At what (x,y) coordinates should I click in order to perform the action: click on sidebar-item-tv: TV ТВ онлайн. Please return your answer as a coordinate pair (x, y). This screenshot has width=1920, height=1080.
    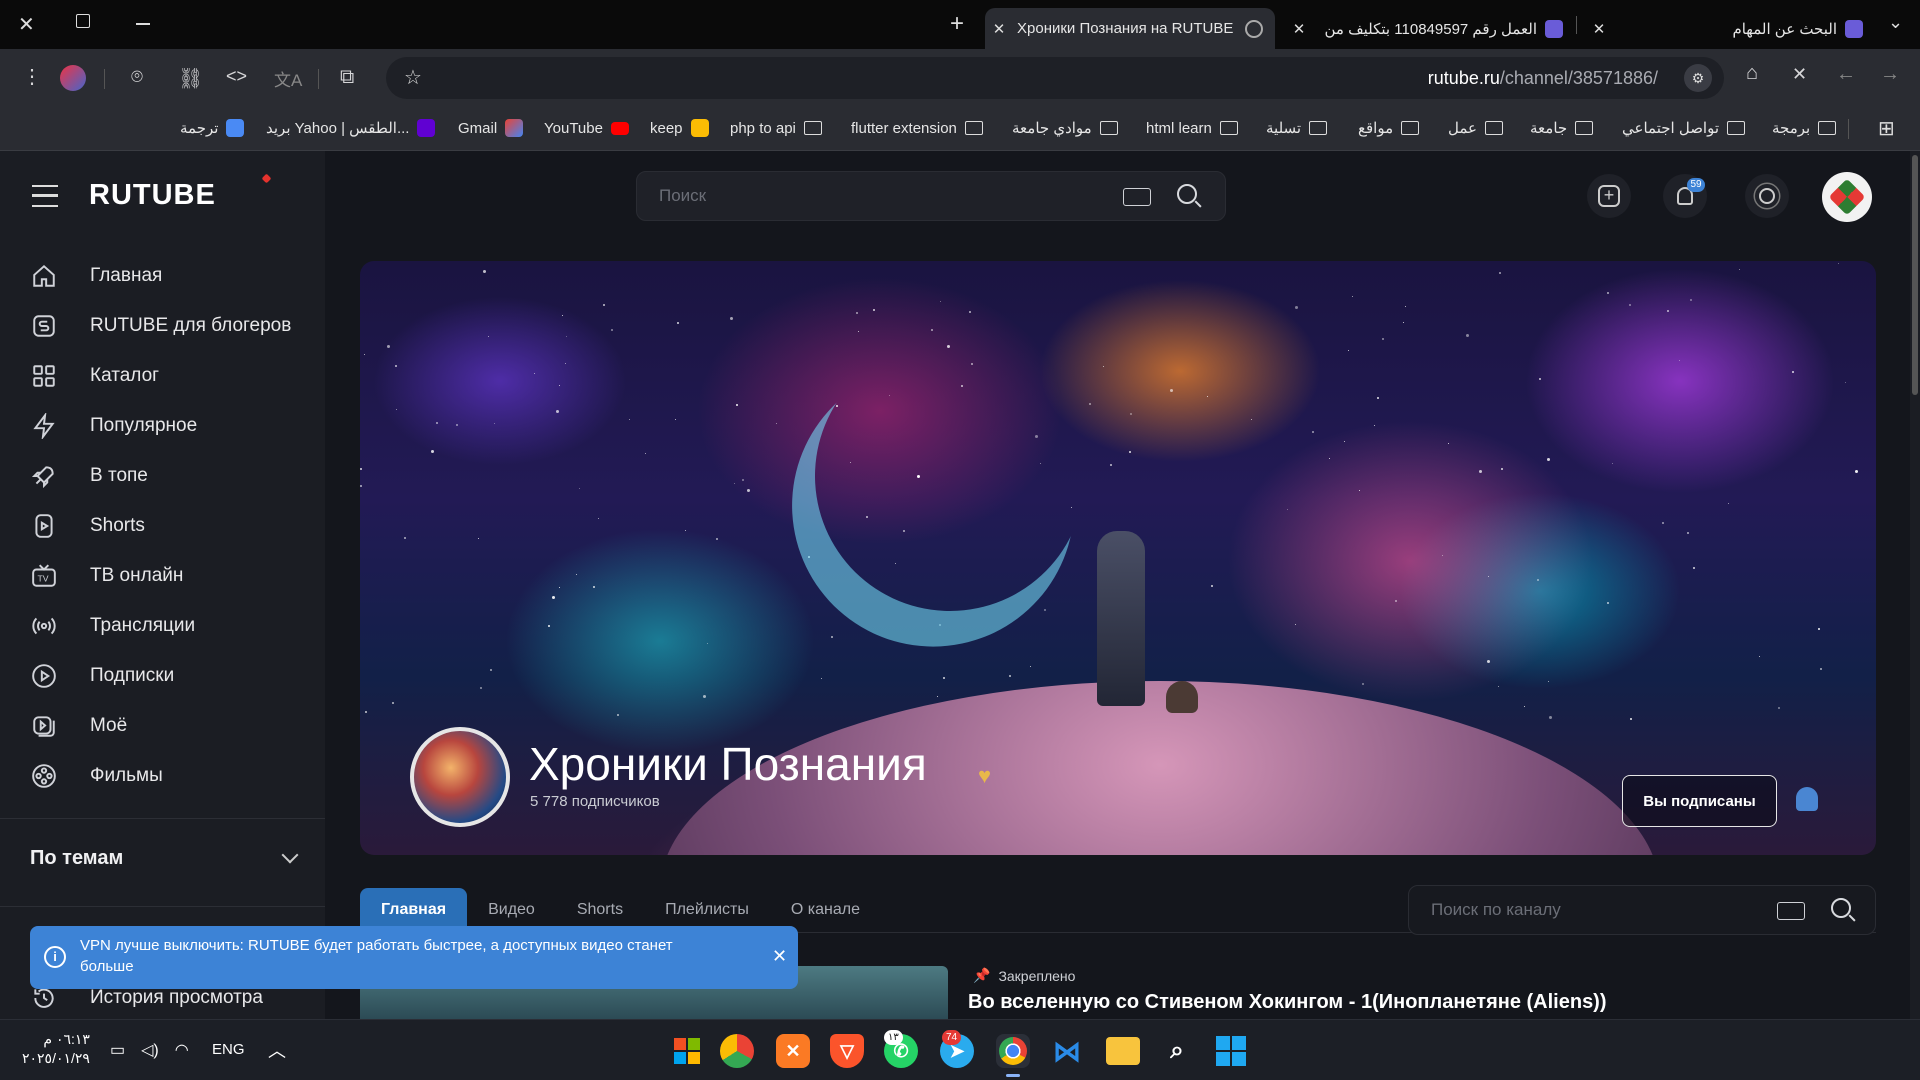
    Looking at the image, I should click on (106, 576).